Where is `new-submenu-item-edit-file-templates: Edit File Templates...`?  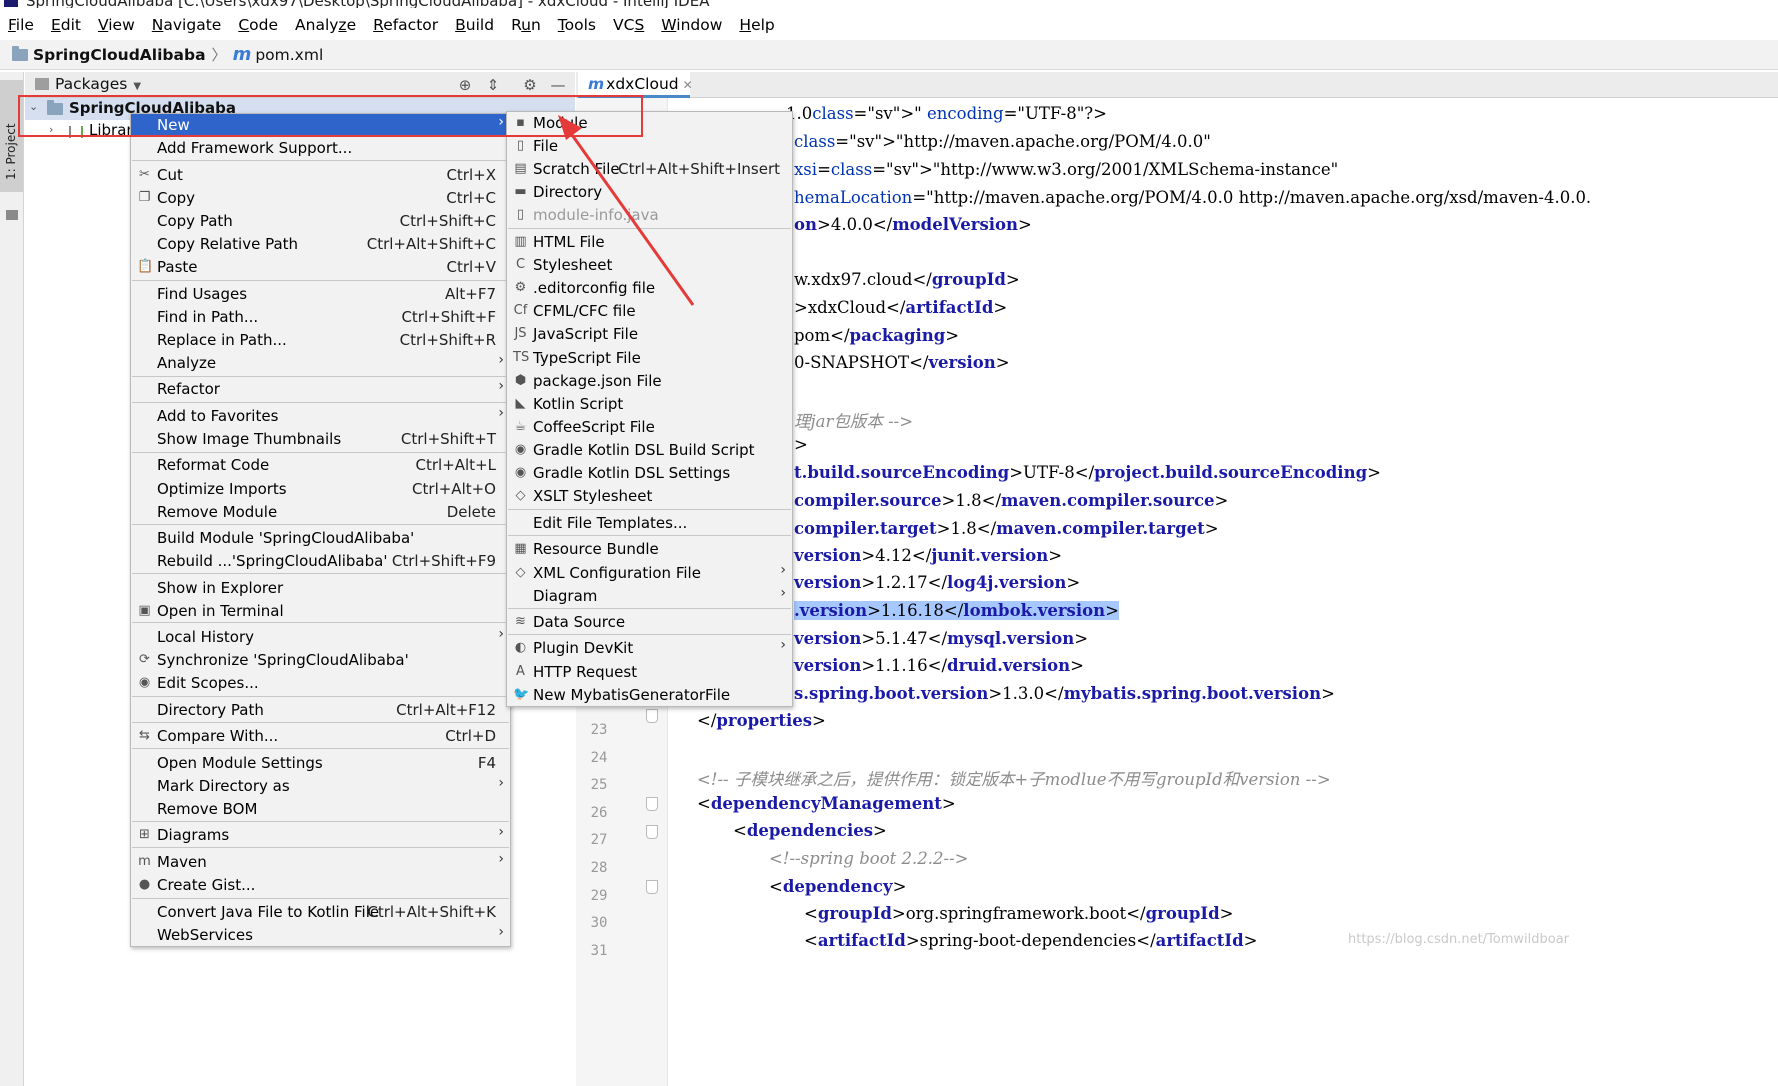 new-submenu-item-edit-file-templates: Edit File Templates... is located at coordinates (649, 523).